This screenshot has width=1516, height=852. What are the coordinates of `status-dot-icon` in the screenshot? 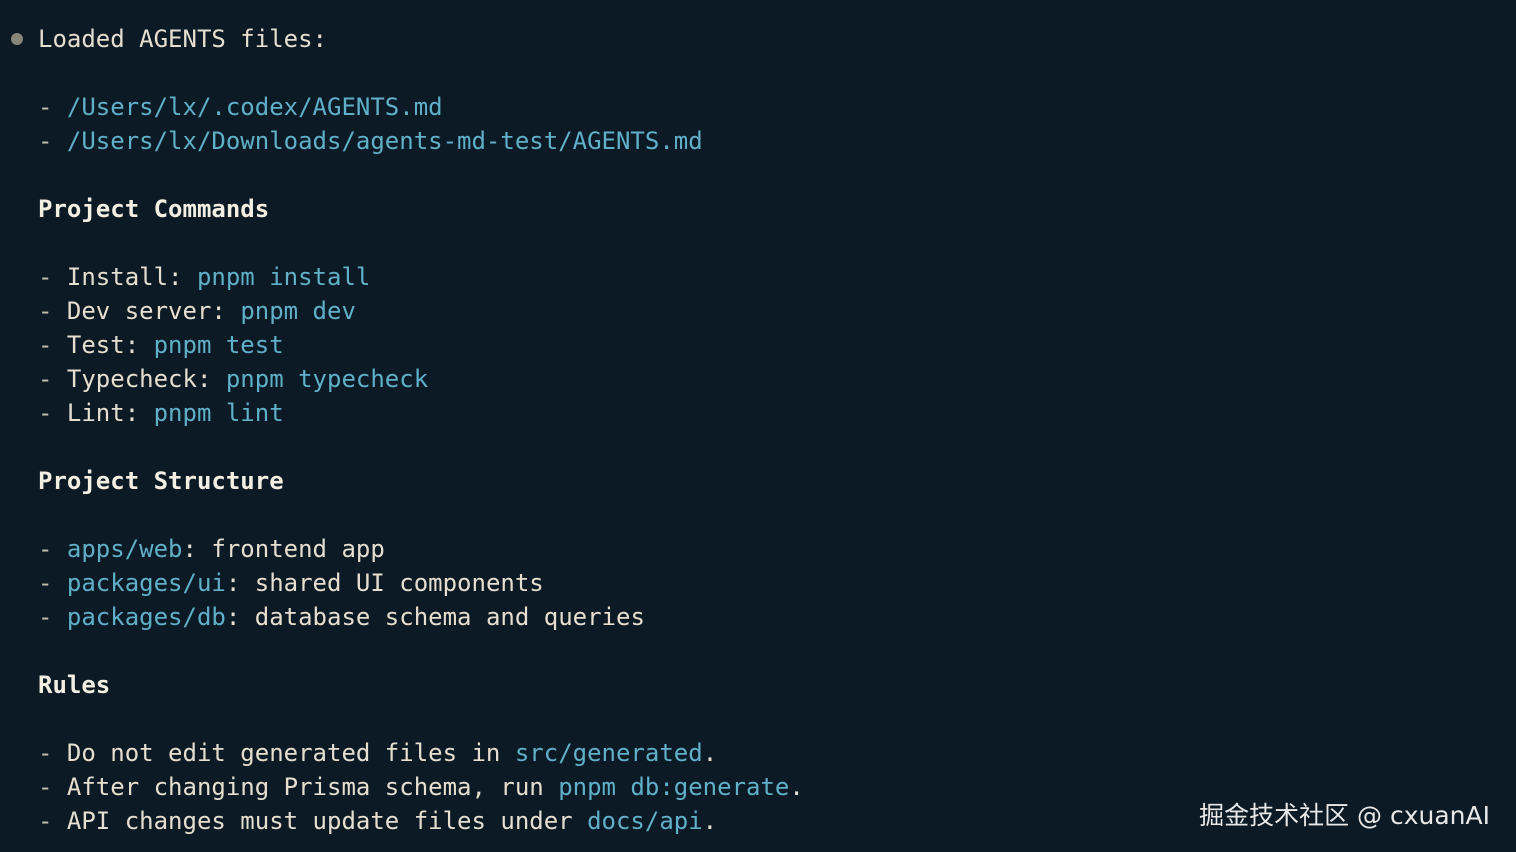 It's located at (17, 39).